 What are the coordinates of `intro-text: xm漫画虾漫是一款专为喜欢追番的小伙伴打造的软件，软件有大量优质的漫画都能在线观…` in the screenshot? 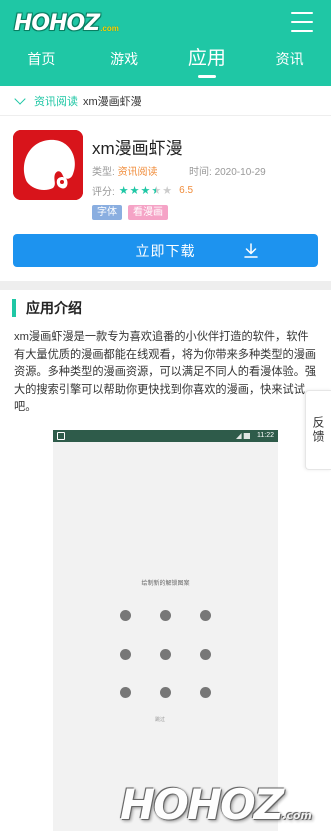 It's located at (165, 372).